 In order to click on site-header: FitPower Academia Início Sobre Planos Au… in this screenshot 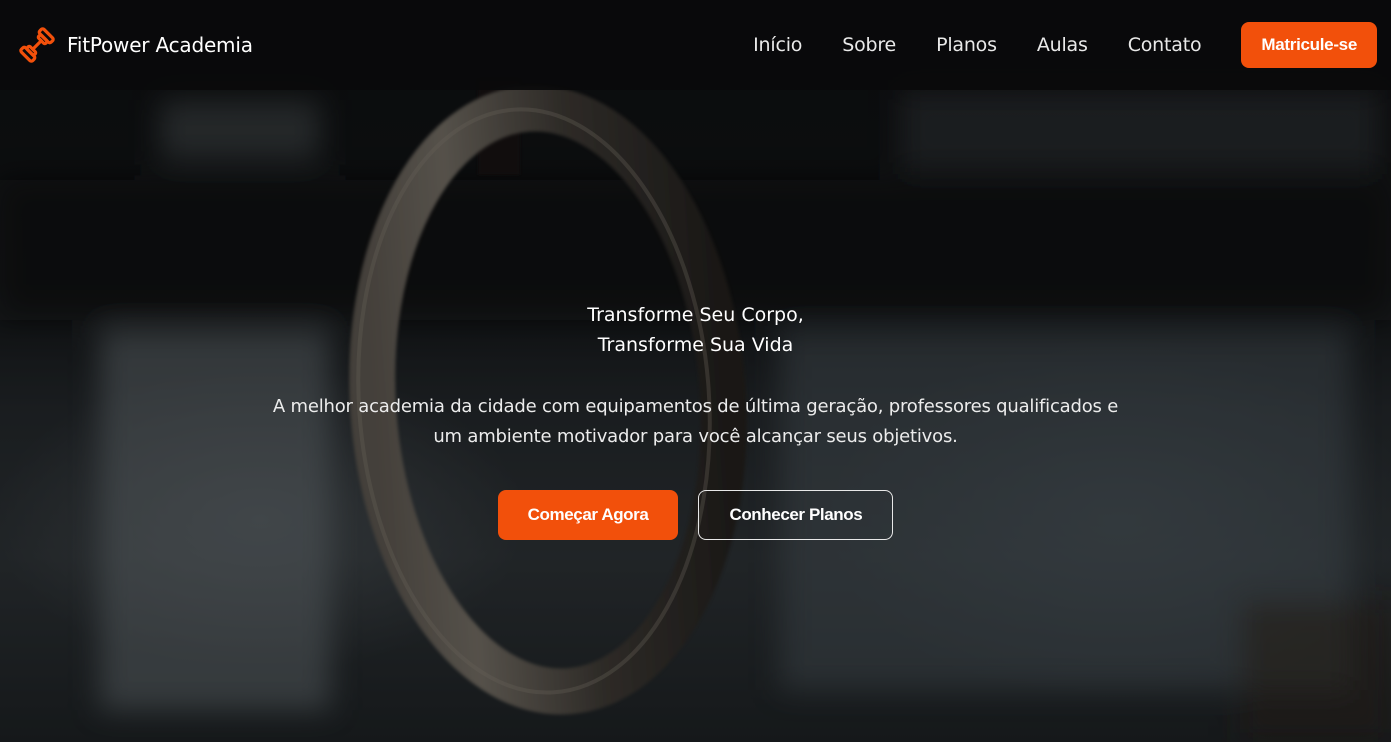, I will do `click(695, 45)`.